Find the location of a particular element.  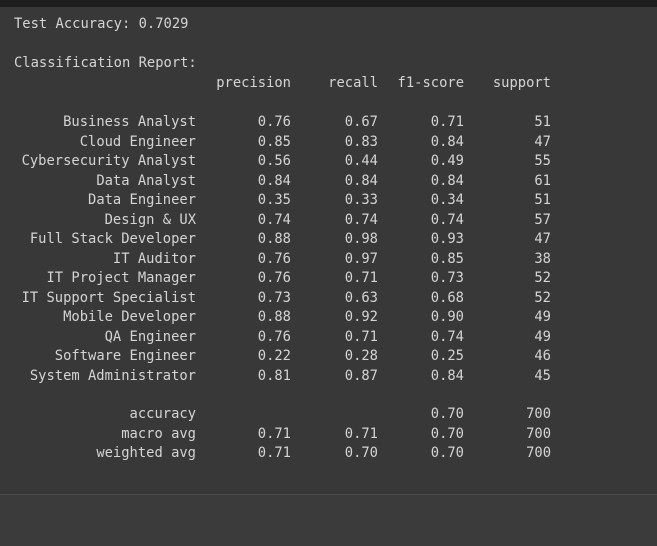

support-value: 46 is located at coordinates (542, 356).